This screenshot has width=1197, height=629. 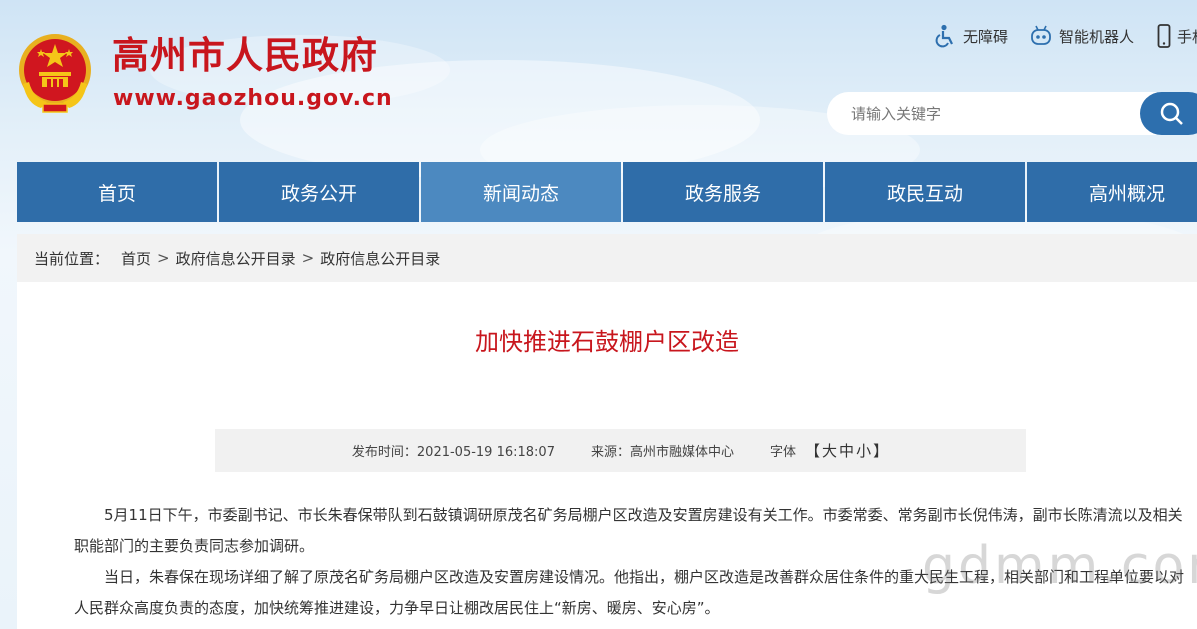 What do you see at coordinates (813, 451) in the screenshot?
I see `font-bracket-open: 【` at bounding box center [813, 451].